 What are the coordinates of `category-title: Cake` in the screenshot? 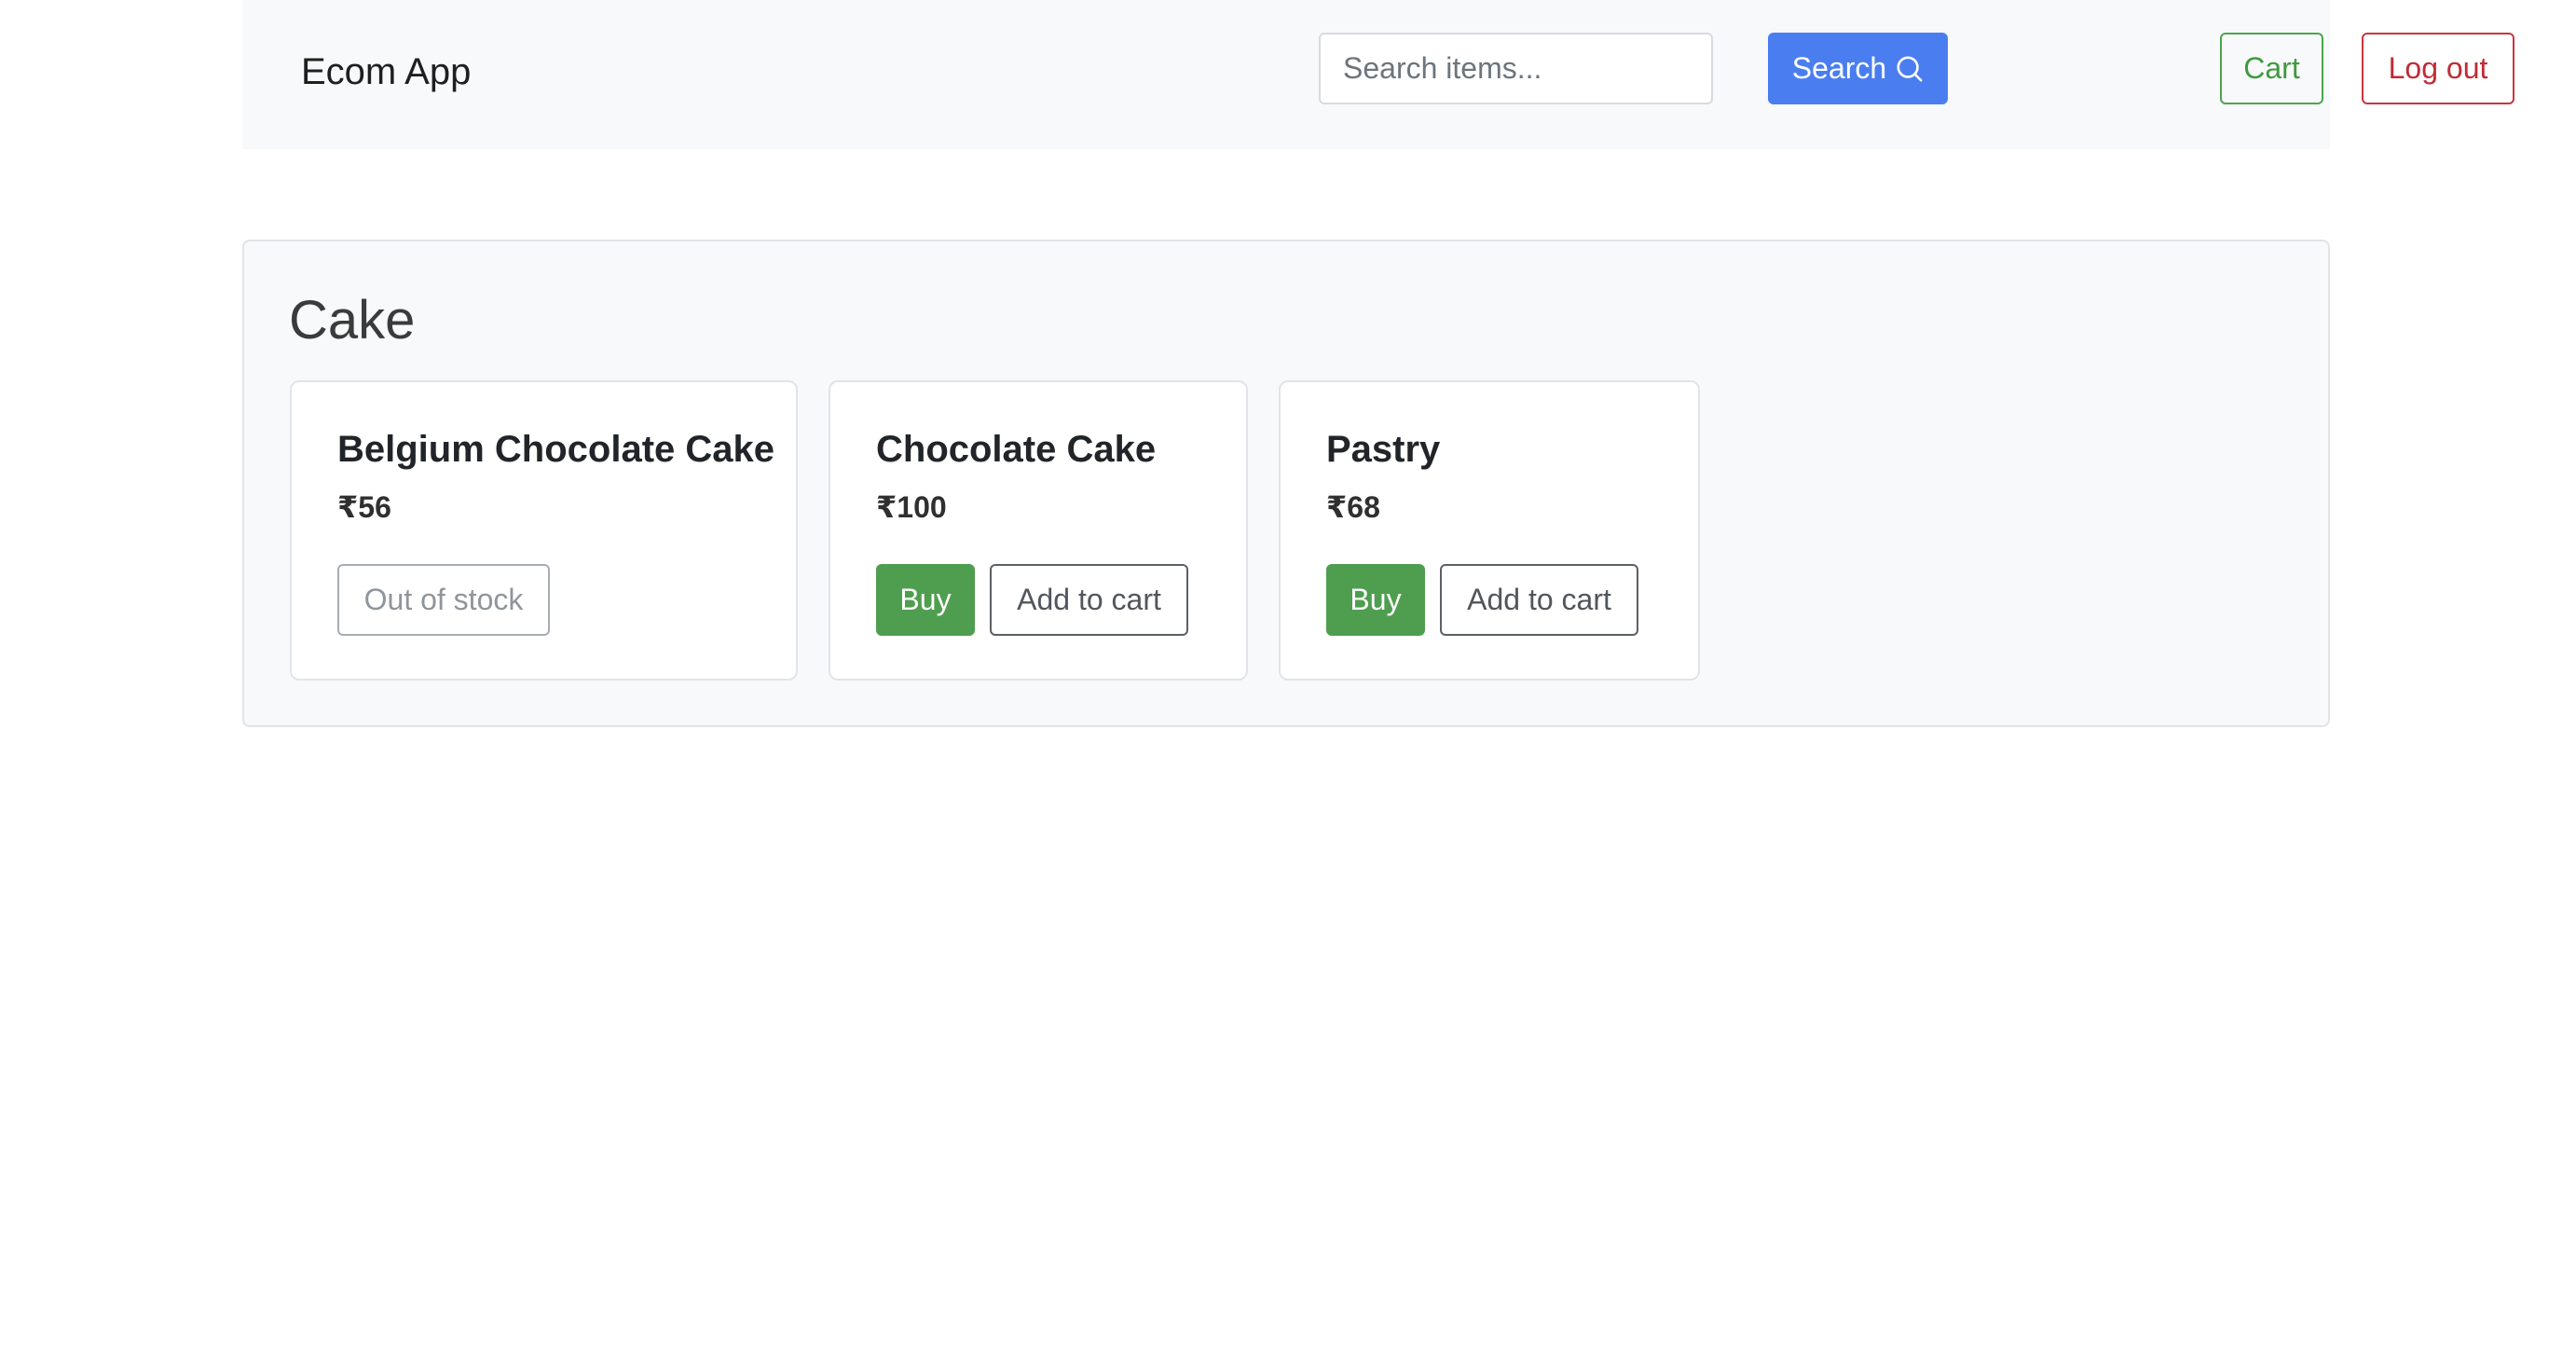 It's located at (352, 320).